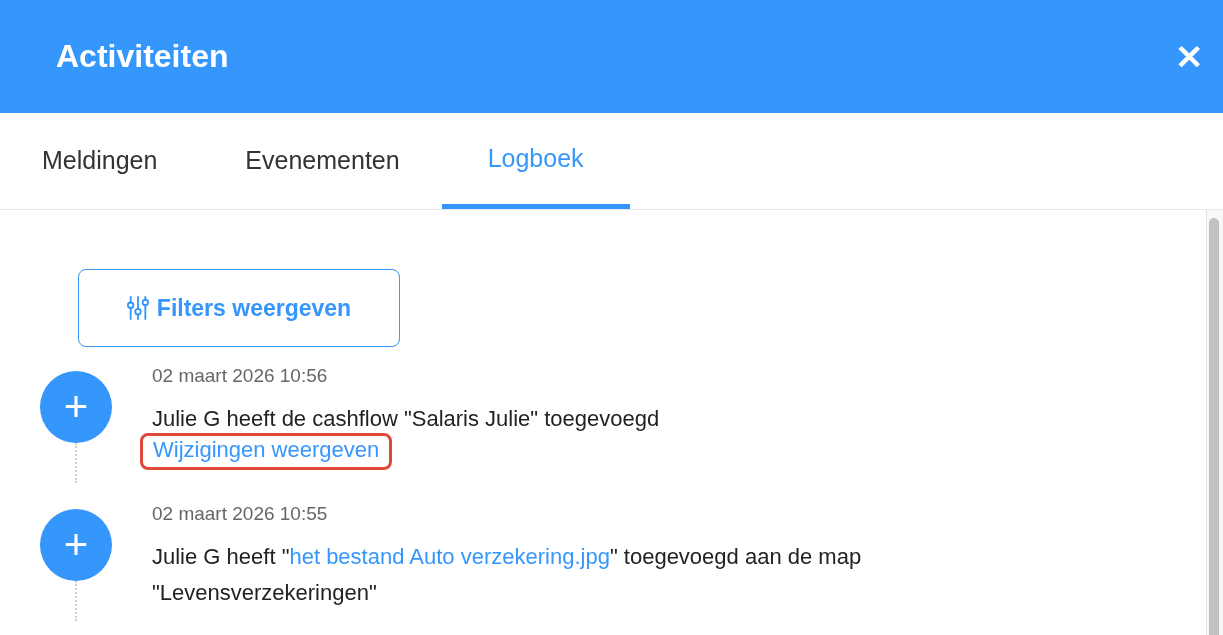 The width and height of the screenshot is (1223, 635). Describe the element at coordinates (507, 575) in the screenshot. I see `log-message: Julie G heeft "het bestand Auto verzekering.jpg" toegevoegd aan de map "Levensverzekeringen"` at that location.